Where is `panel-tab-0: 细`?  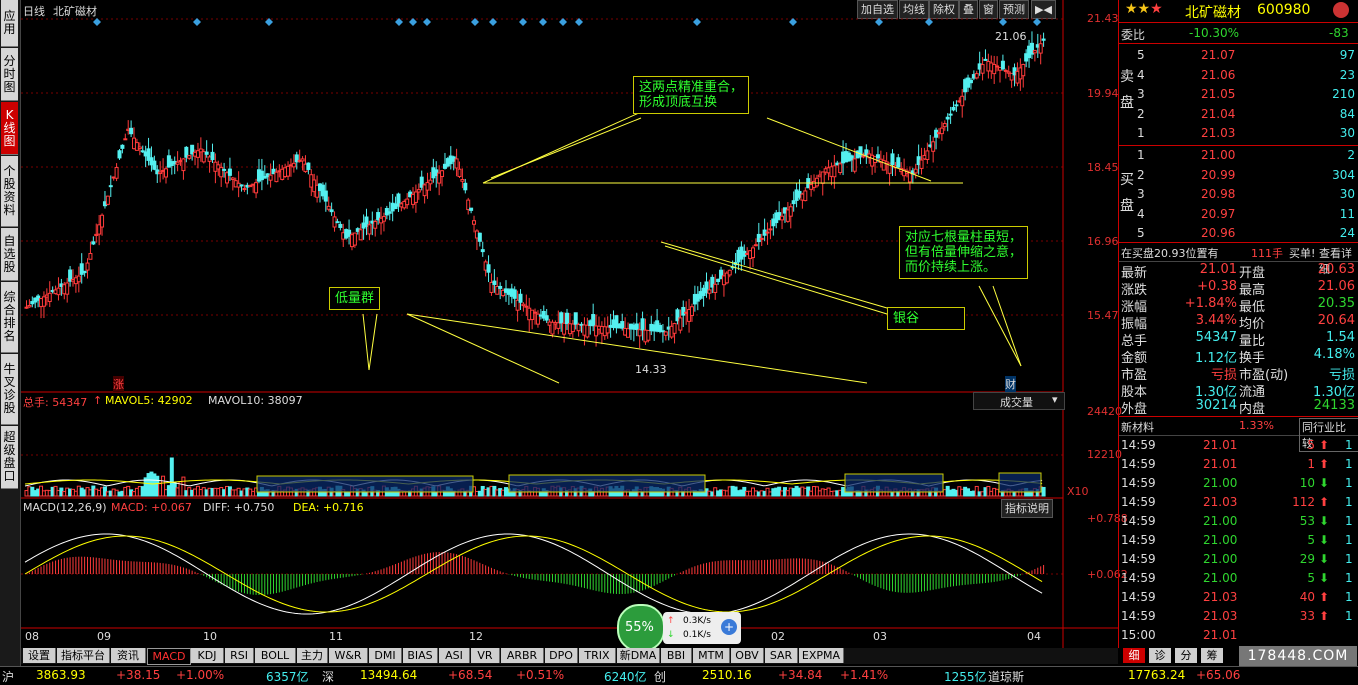 panel-tab-0: 细 is located at coordinates (1134, 655).